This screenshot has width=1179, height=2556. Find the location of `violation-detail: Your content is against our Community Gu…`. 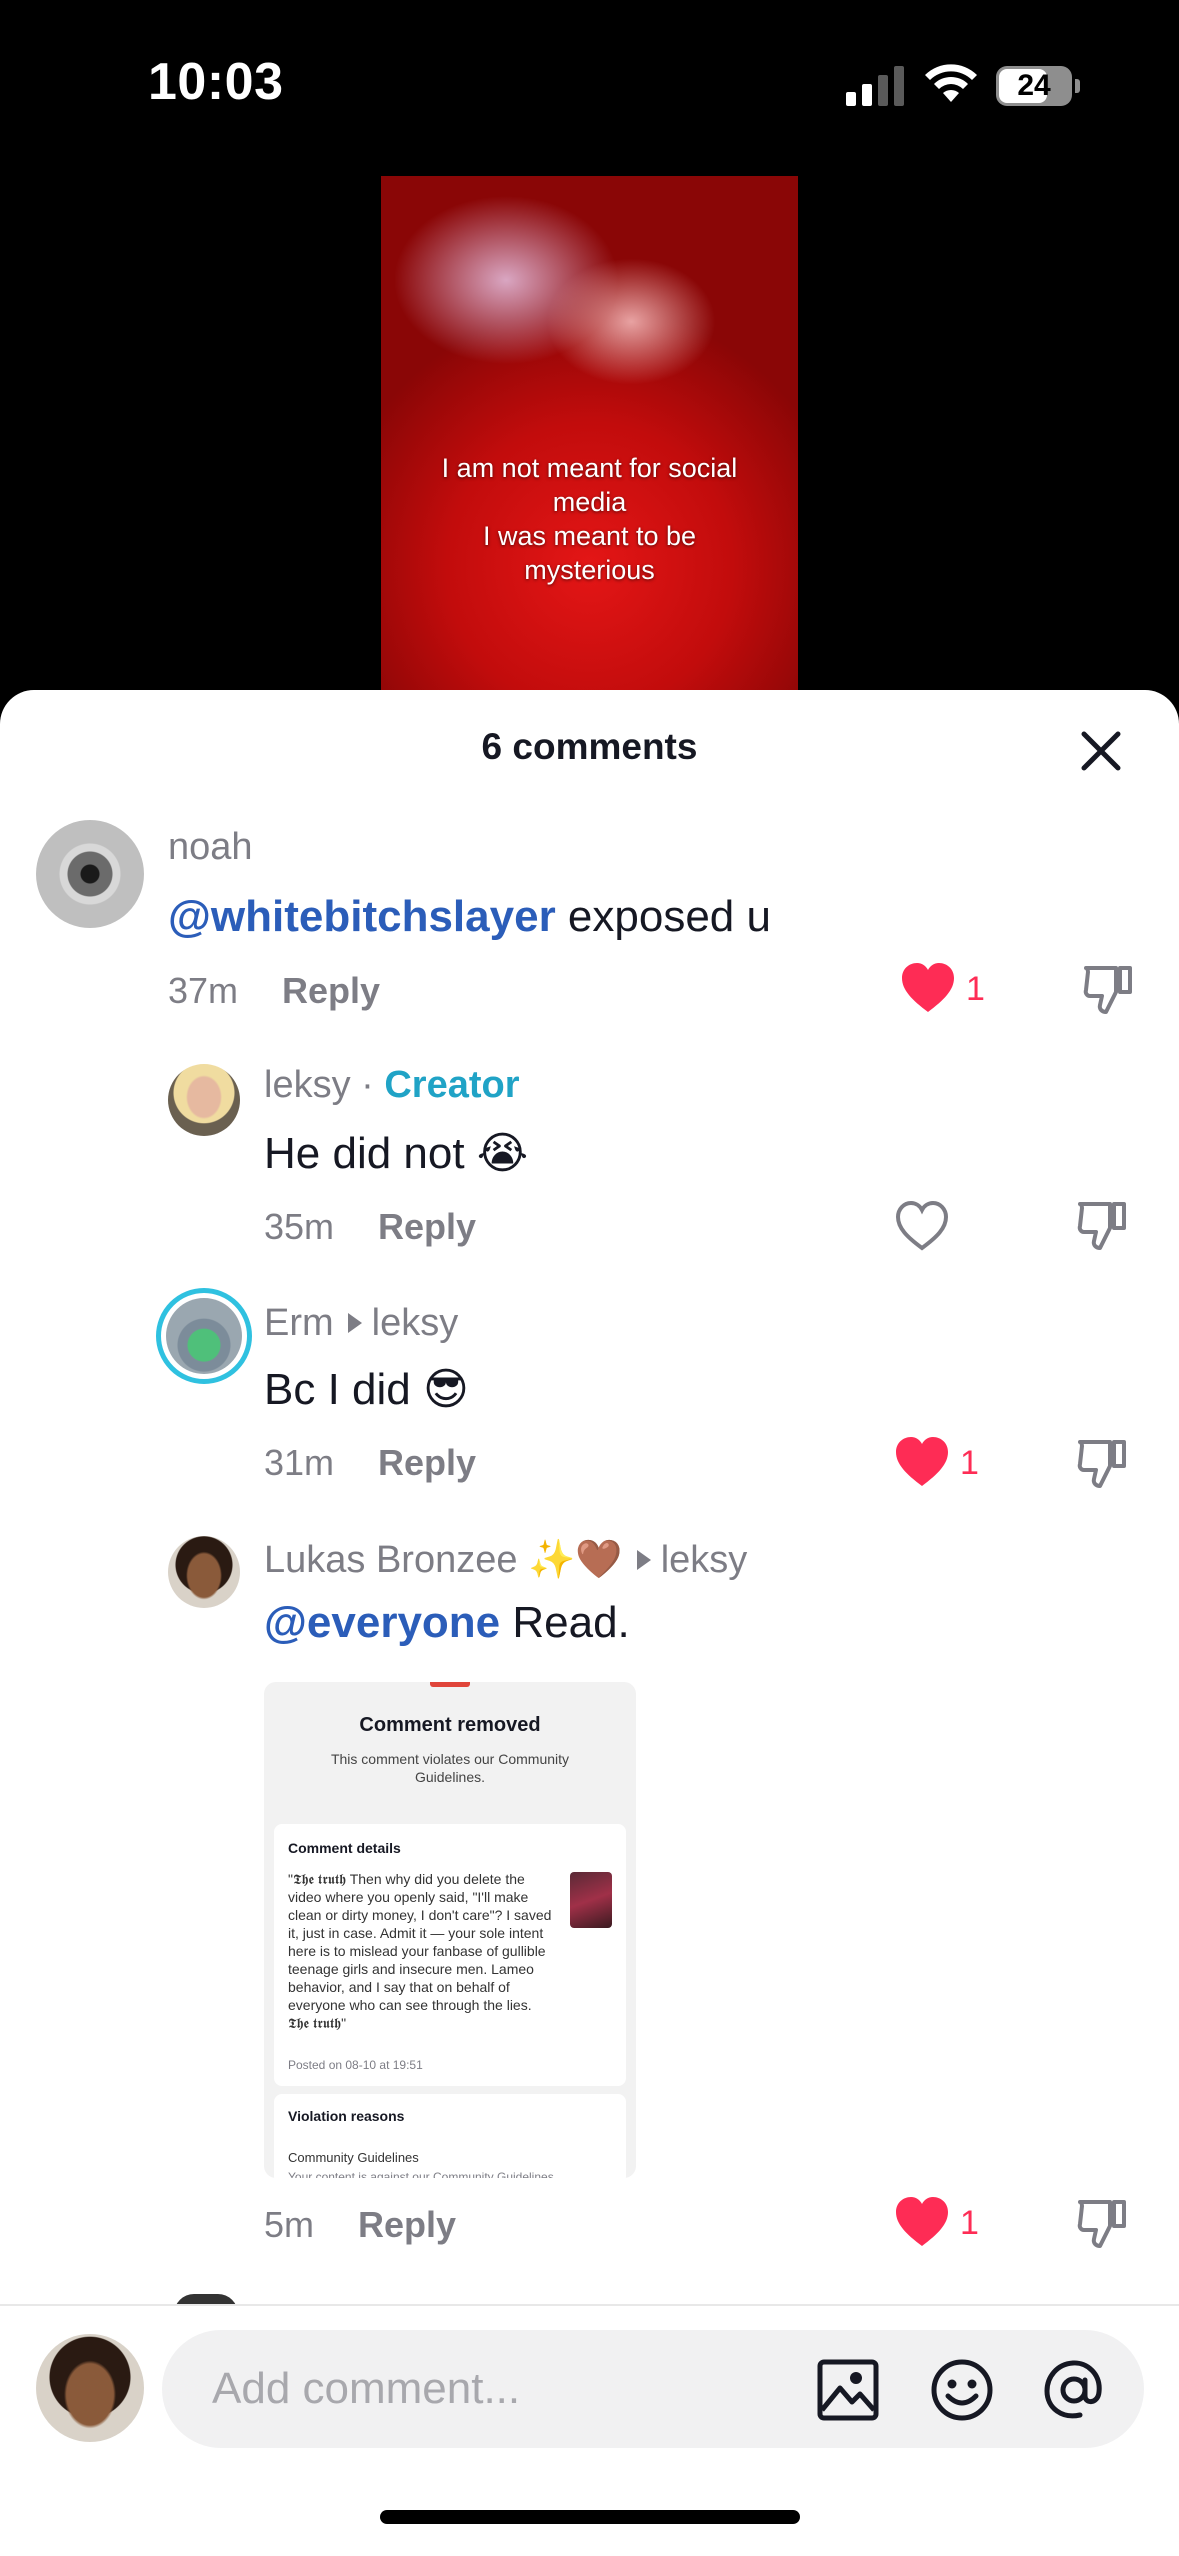

violation-detail: Your content is against our Community Gu… is located at coordinates (423, 2174).